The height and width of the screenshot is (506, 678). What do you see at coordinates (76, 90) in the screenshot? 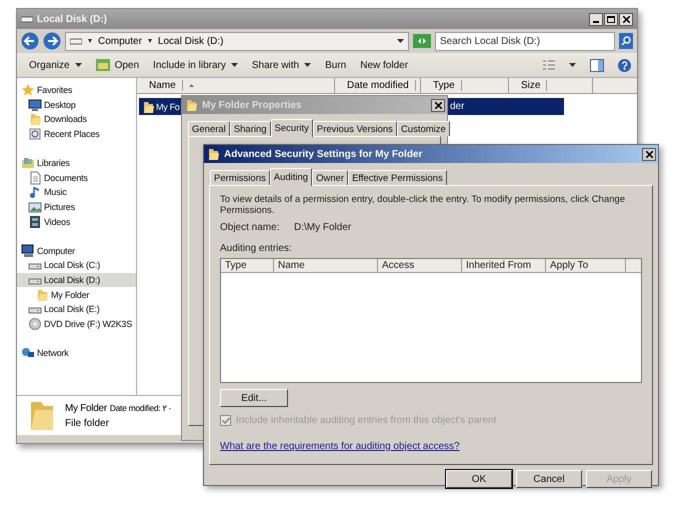
I see `nav-item: Favorites` at bounding box center [76, 90].